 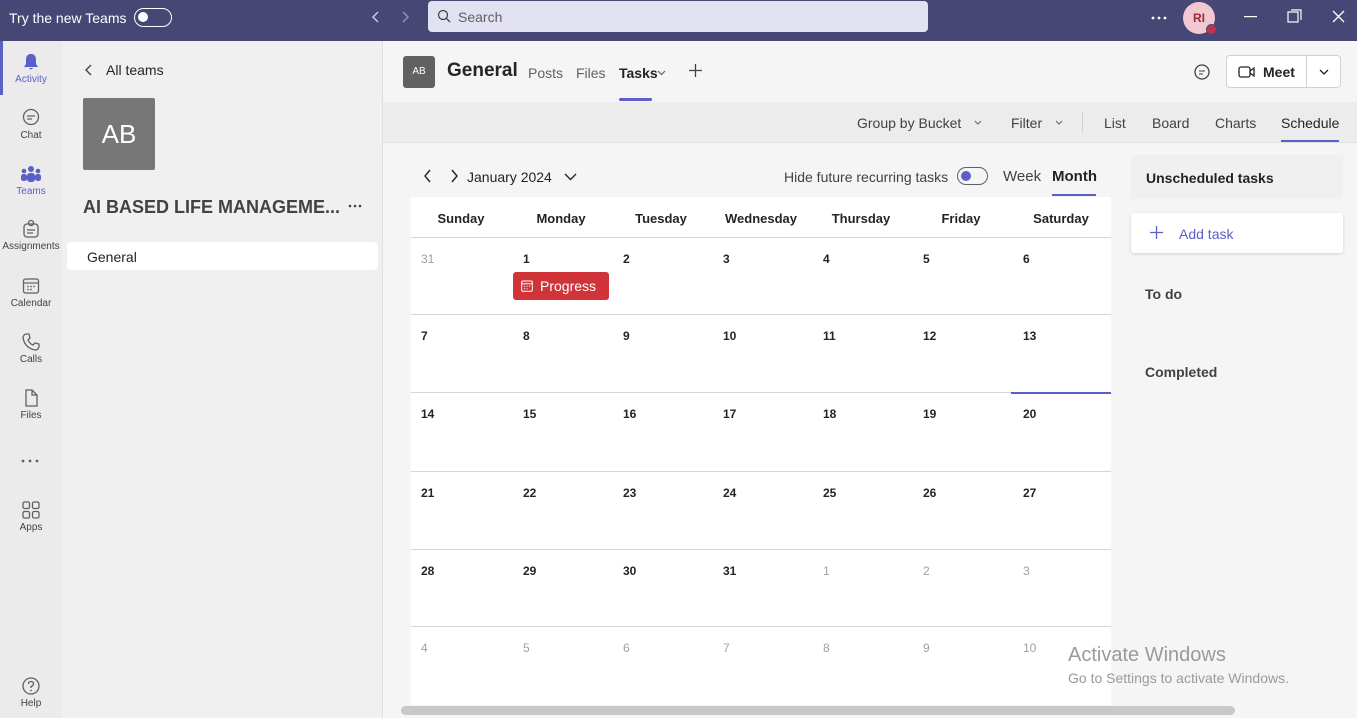 I want to click on day-number: 20, so click(x=1029, y=414).